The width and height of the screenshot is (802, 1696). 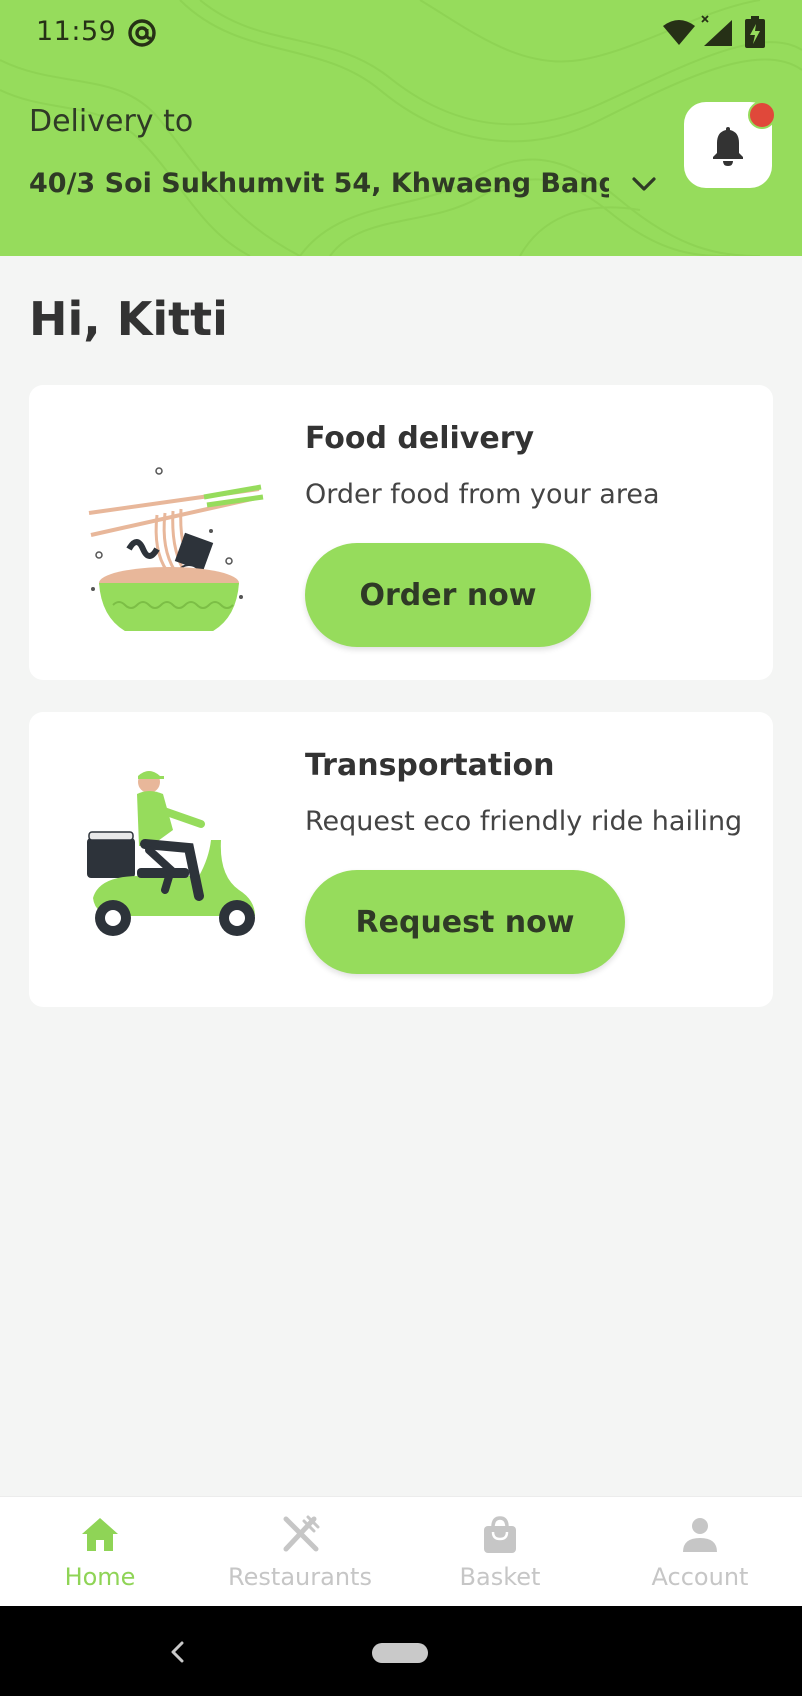 What do you see at coordinates (301, 1533) in the screenshot?
I see `fork-knife-icon` at bounding box center [301, 1533].